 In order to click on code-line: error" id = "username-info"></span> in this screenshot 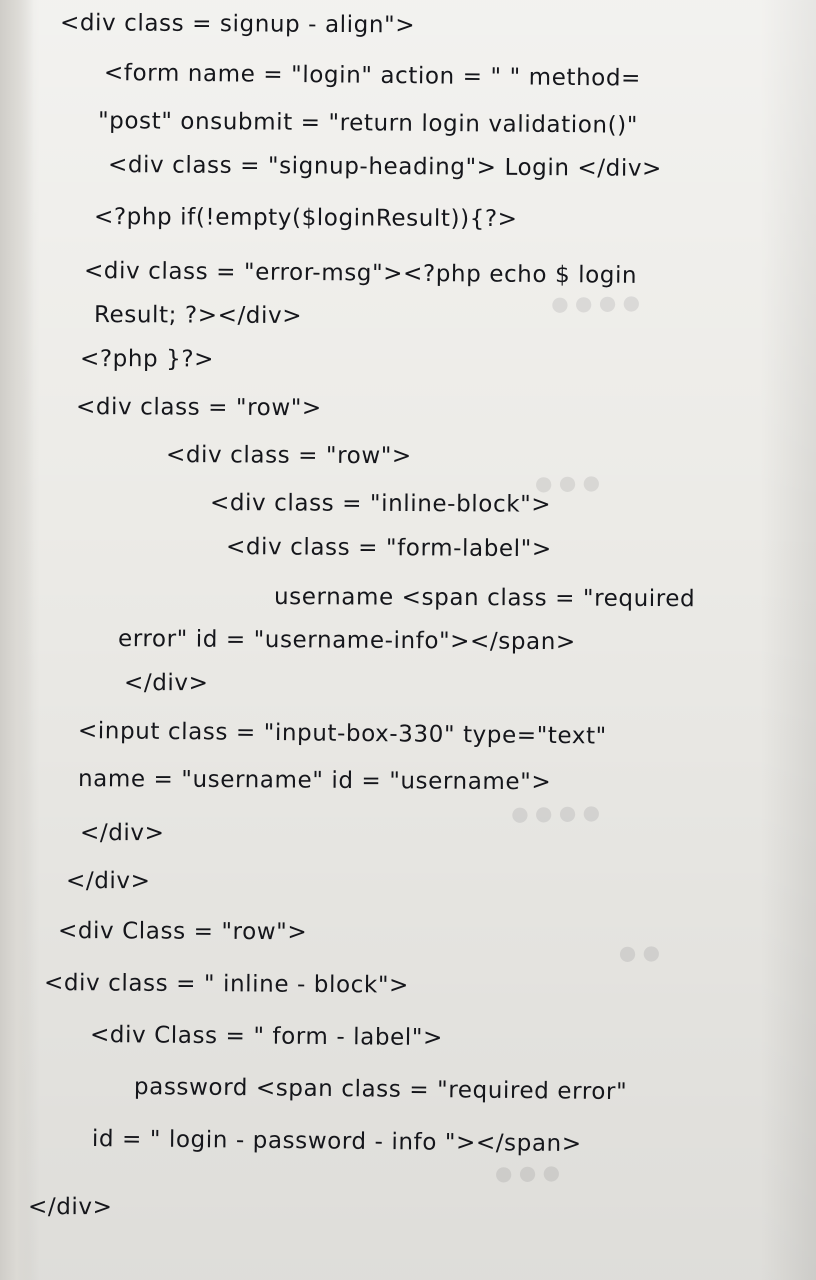, I will do `click(346, 641)`.